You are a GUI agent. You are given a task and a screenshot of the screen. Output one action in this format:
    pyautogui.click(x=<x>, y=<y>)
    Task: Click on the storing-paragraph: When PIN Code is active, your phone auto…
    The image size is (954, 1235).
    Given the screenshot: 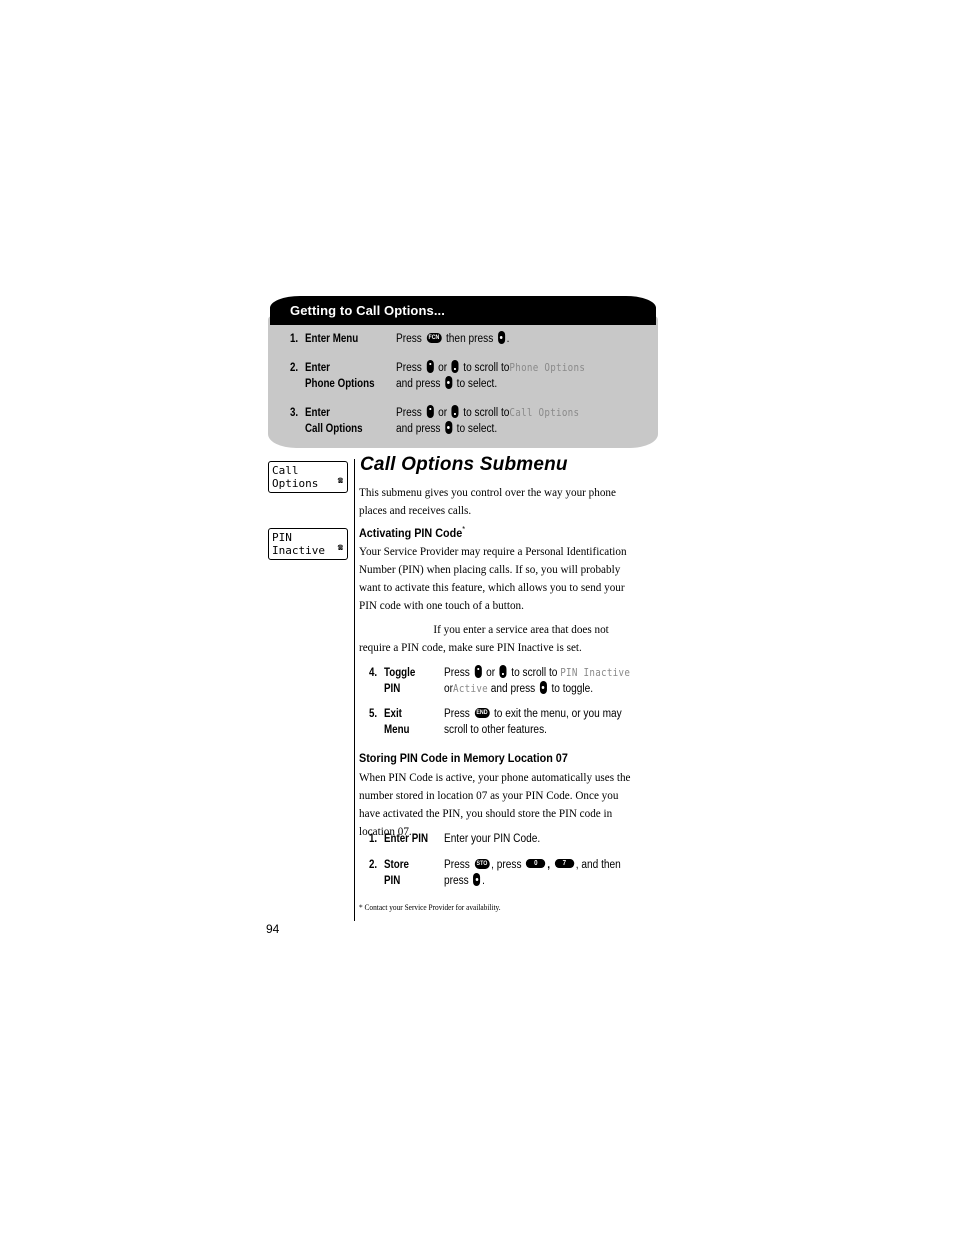 What is the action you would take?
    pyautogui.click(x=495, y=804)
    